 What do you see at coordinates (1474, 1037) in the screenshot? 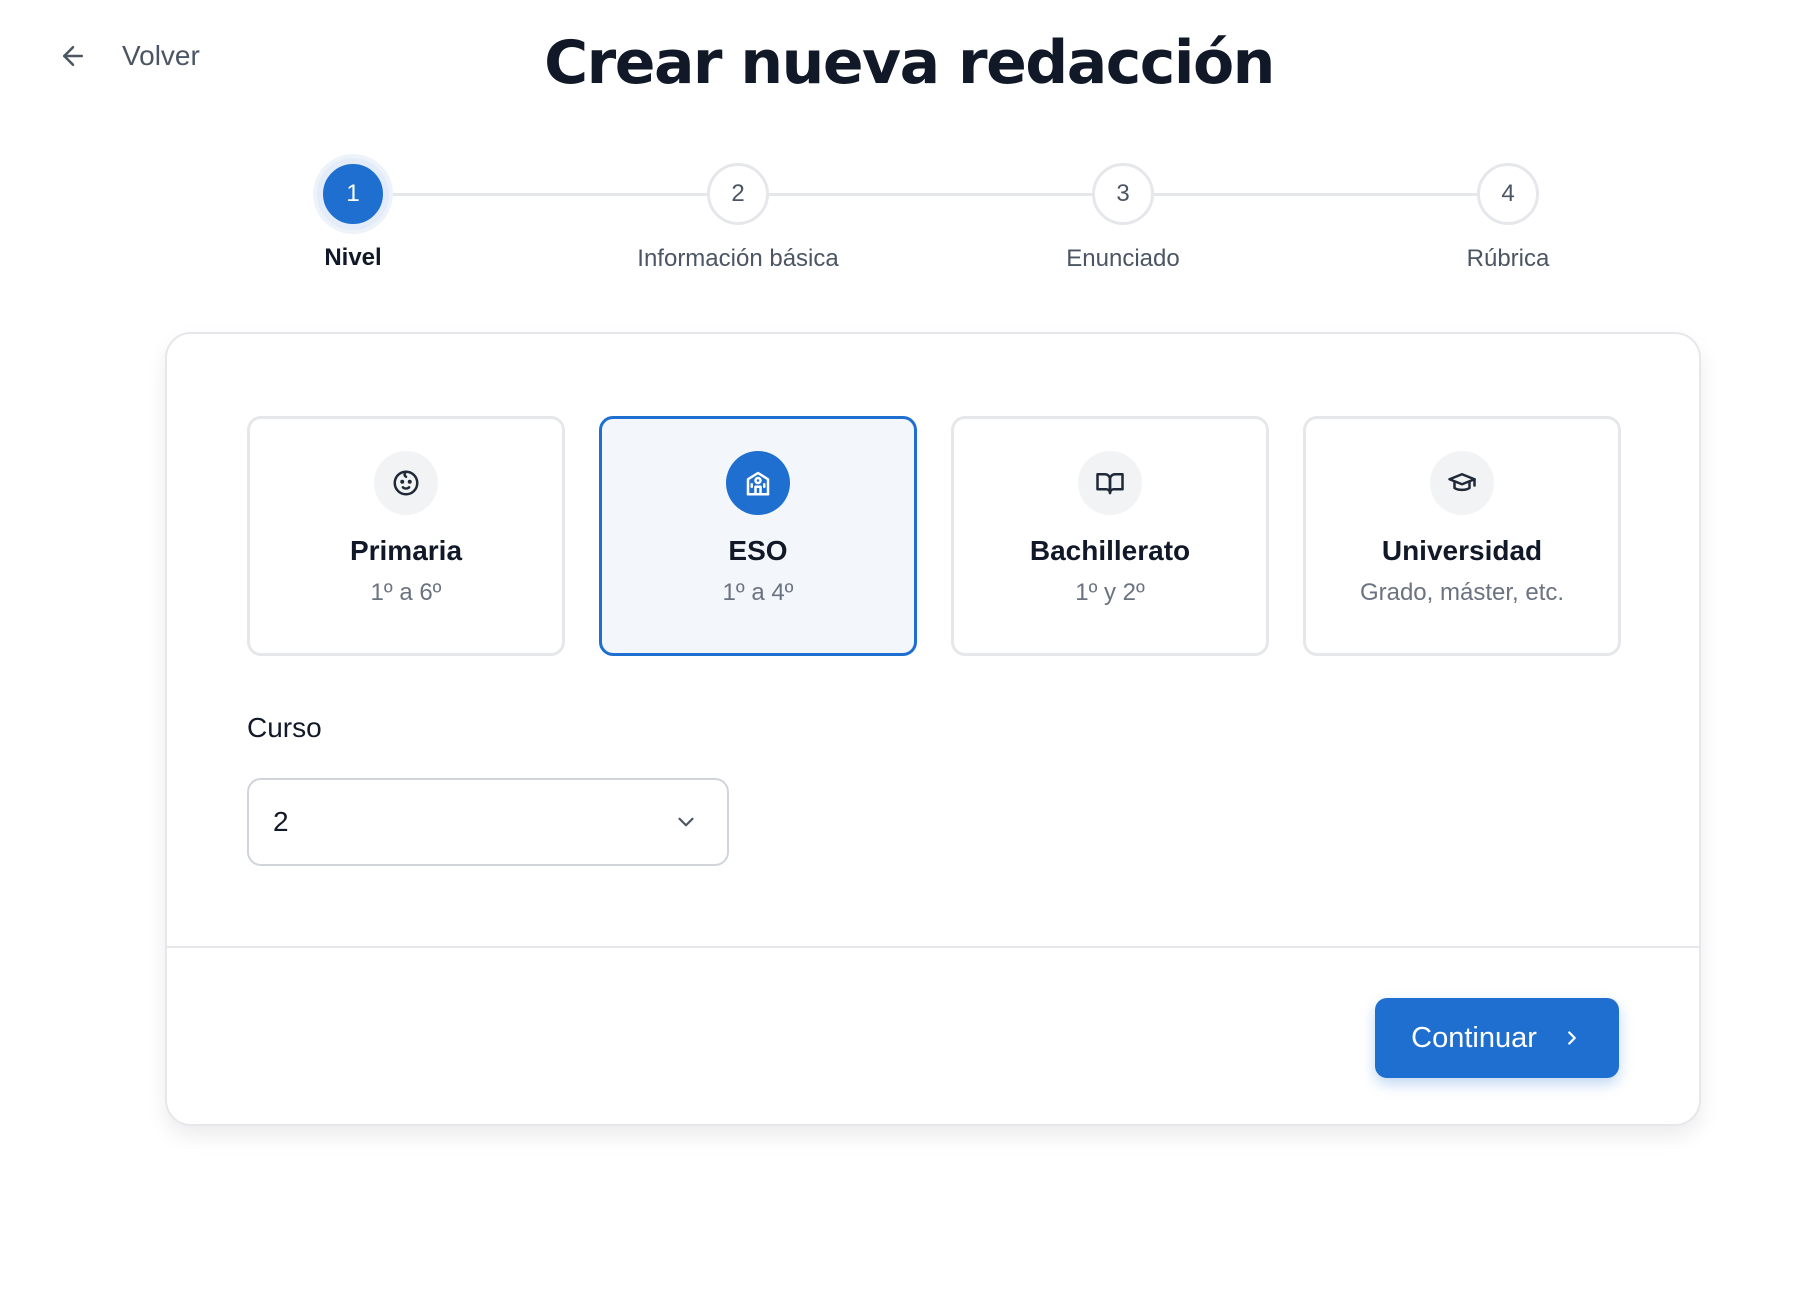
I see `continue-label: Continuar` at bounding box center [1474, 1037].